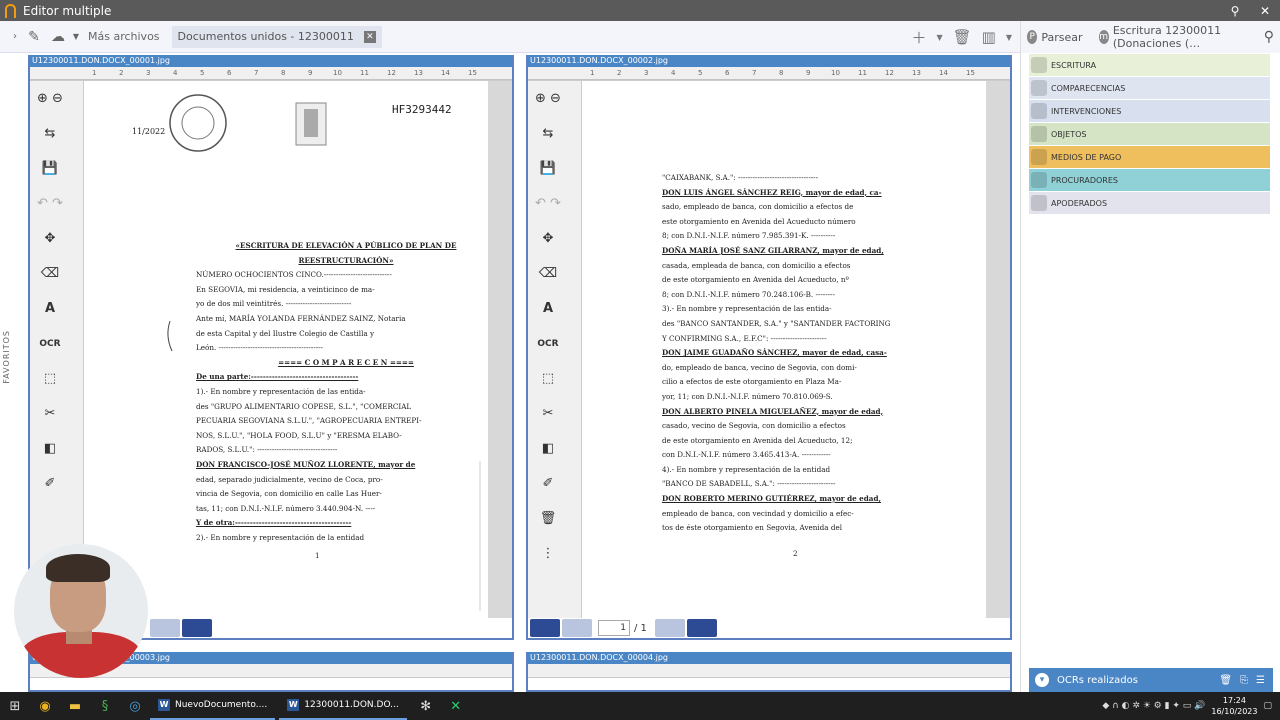  What do you see at coordinates (1061, 37) in the screenshot?
I see `parsear-button: Parsear` at bounding box center [1061, 37].